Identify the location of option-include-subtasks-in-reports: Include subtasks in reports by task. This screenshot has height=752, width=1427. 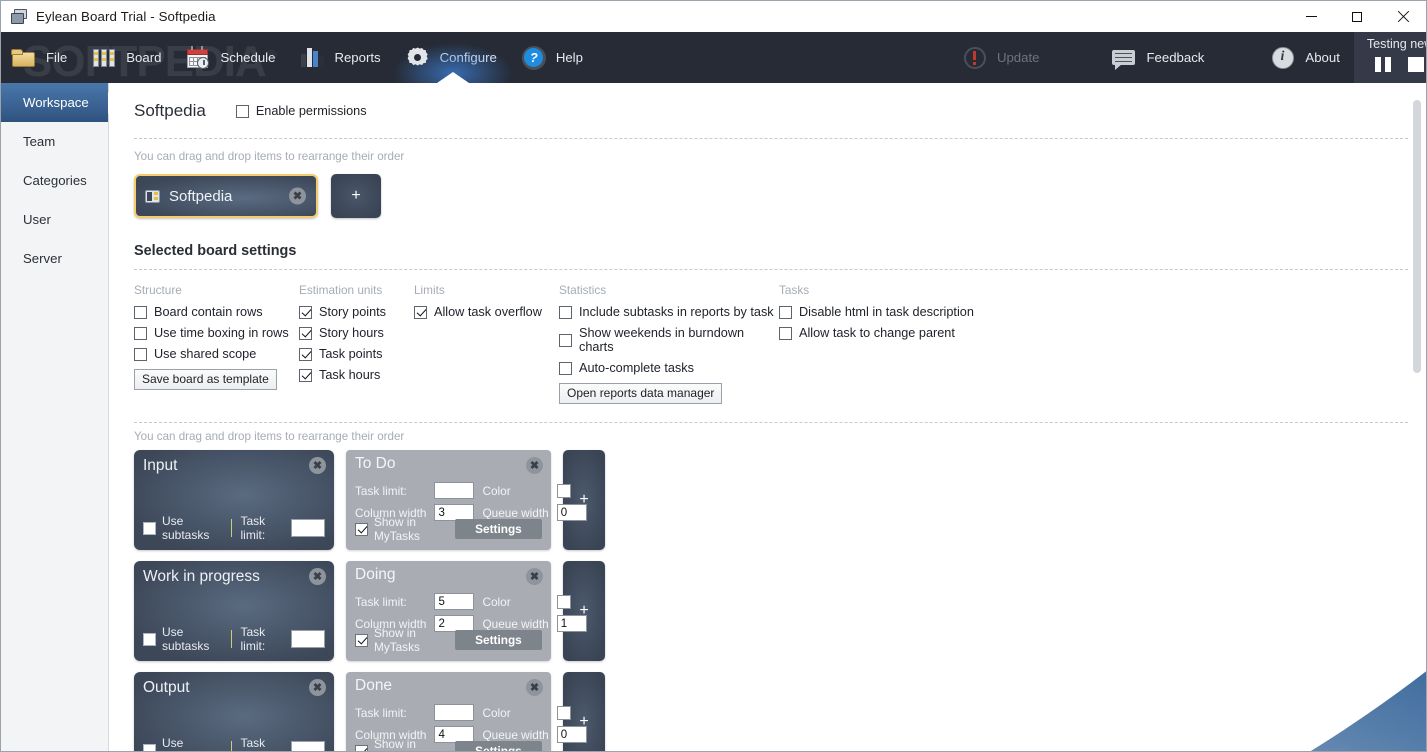
(669, 312).